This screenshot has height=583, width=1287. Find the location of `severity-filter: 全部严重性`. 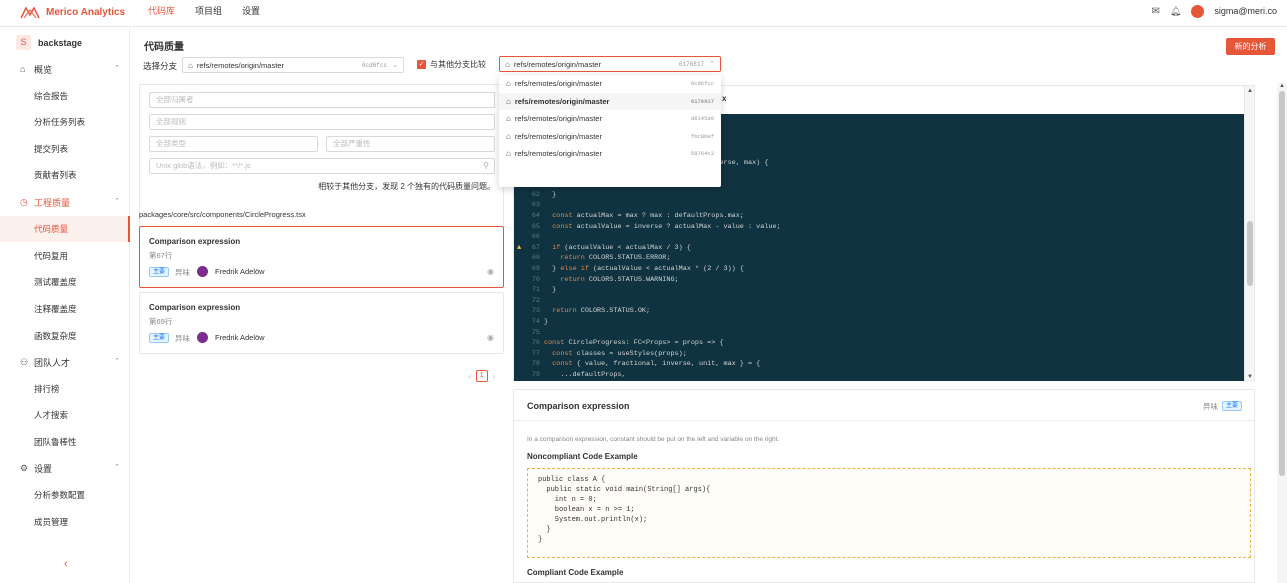

severity-filter: 全部严重性 is located at coordinates (410, 144).